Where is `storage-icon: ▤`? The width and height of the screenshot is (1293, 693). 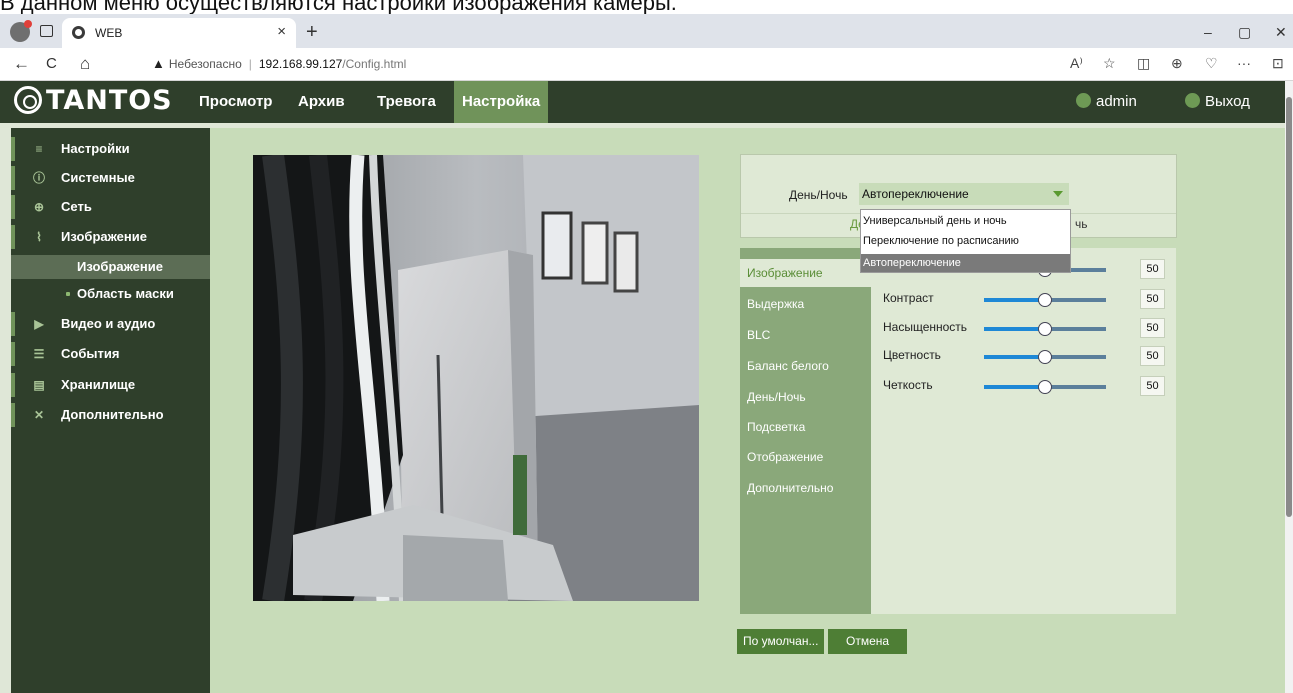 storage-icon: ▤ is located at coordinates (39, 385).